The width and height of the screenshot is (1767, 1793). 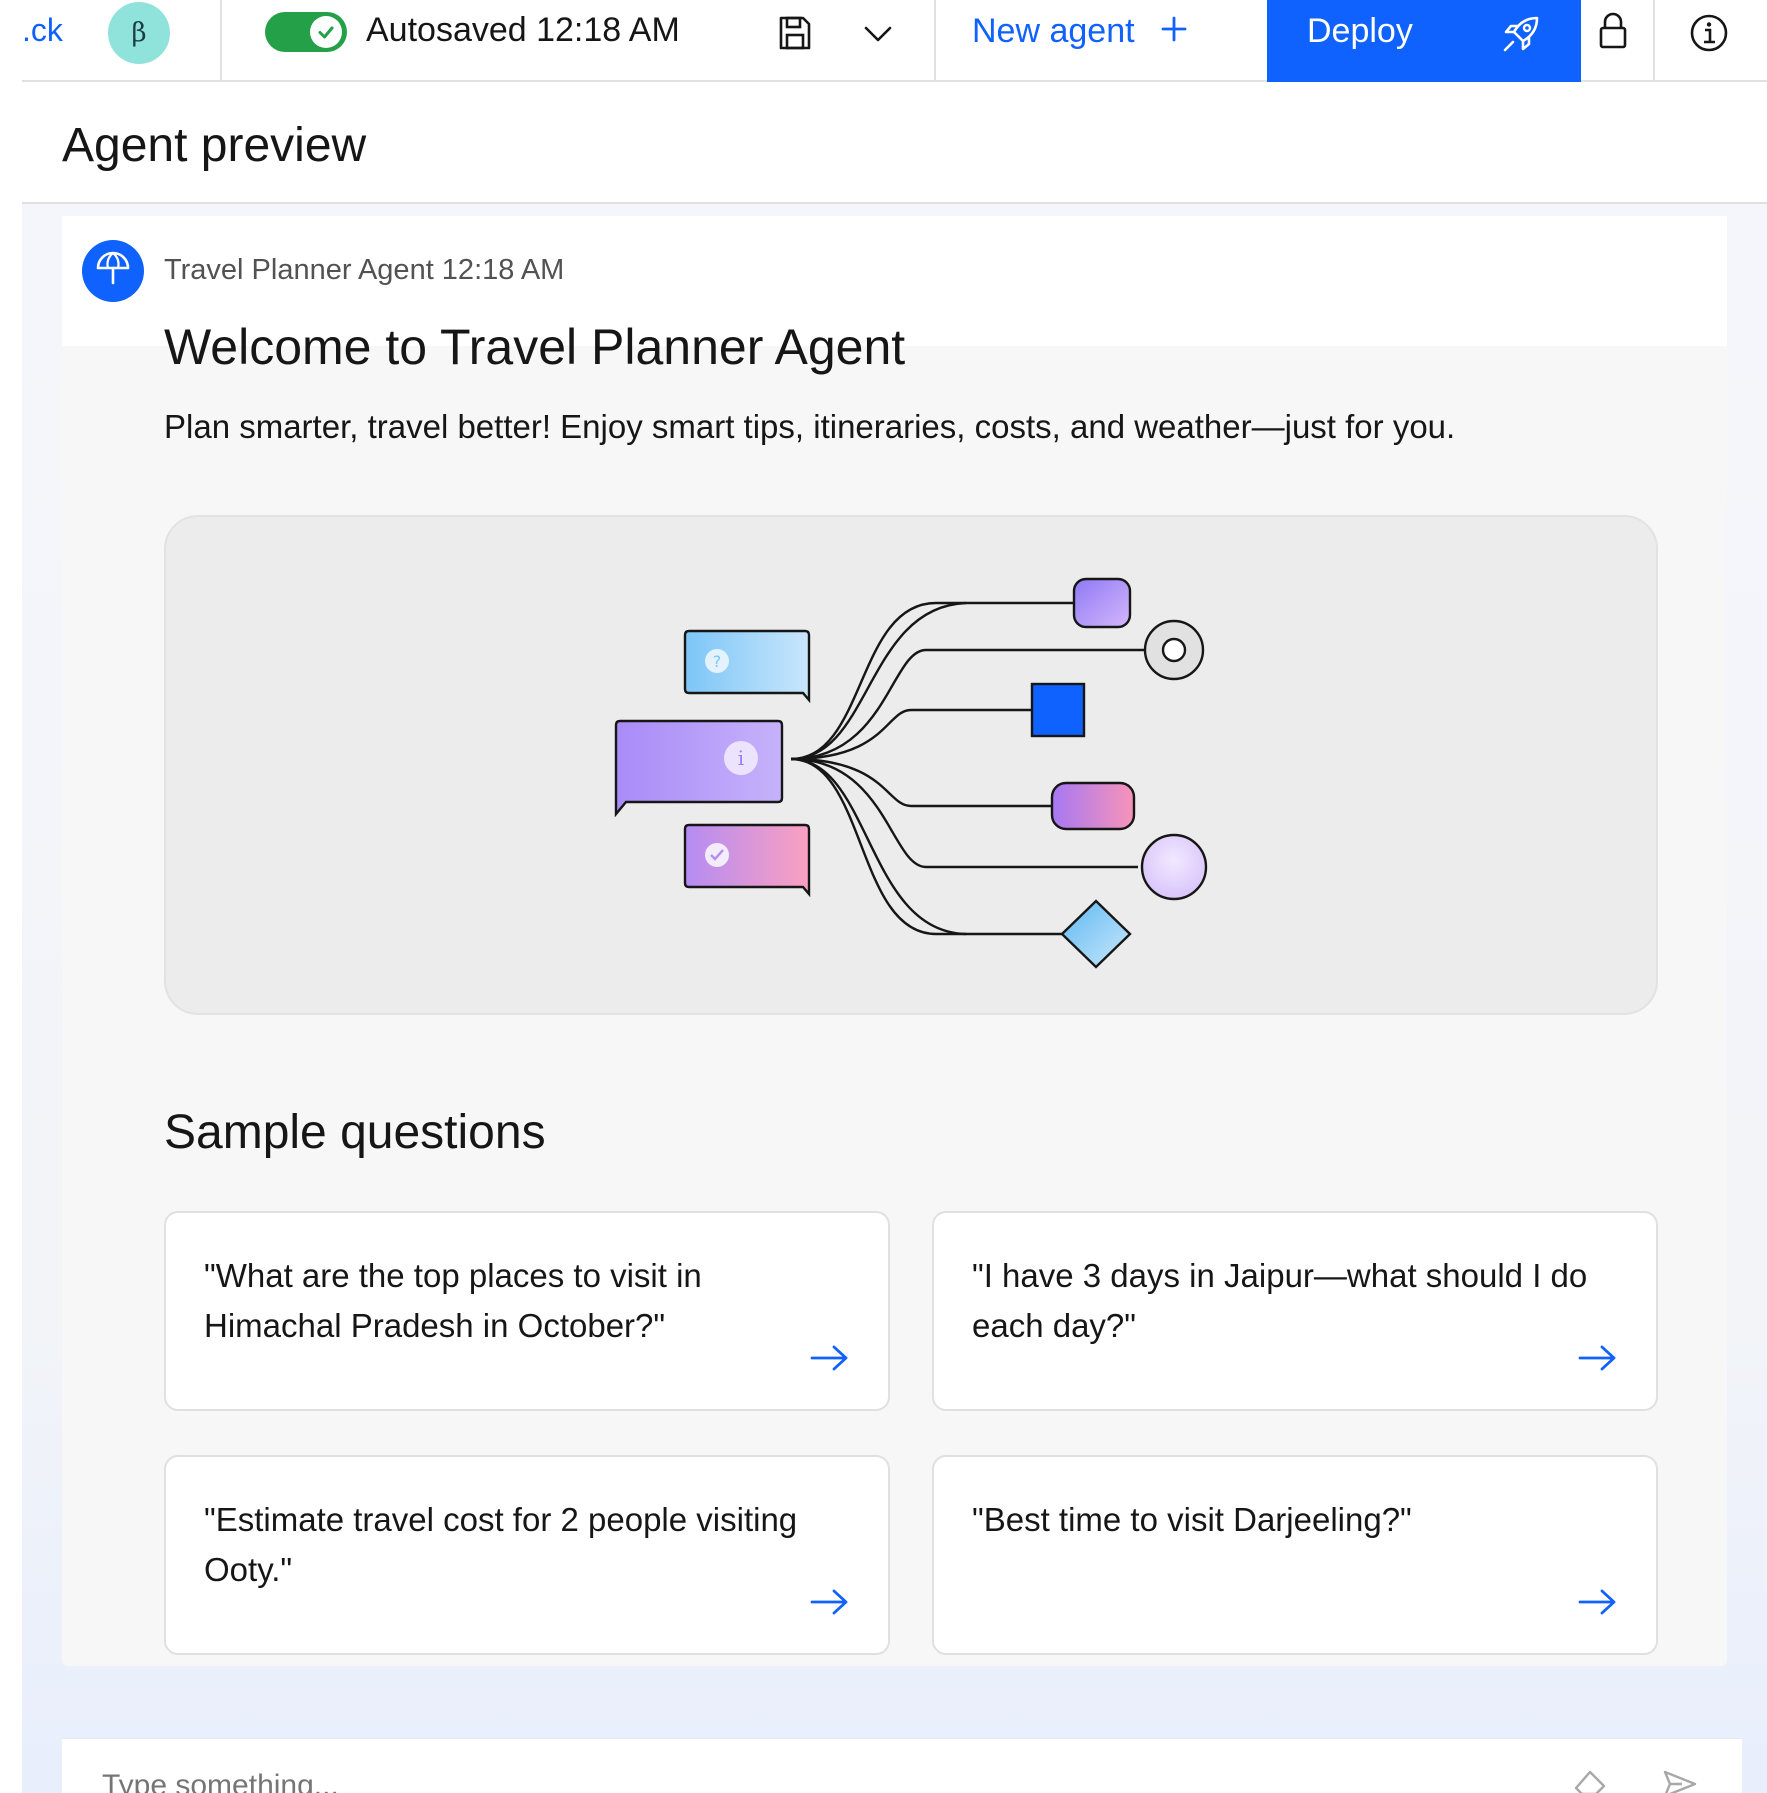 I want to click on send-icon, so click(x=1680, y=1781).